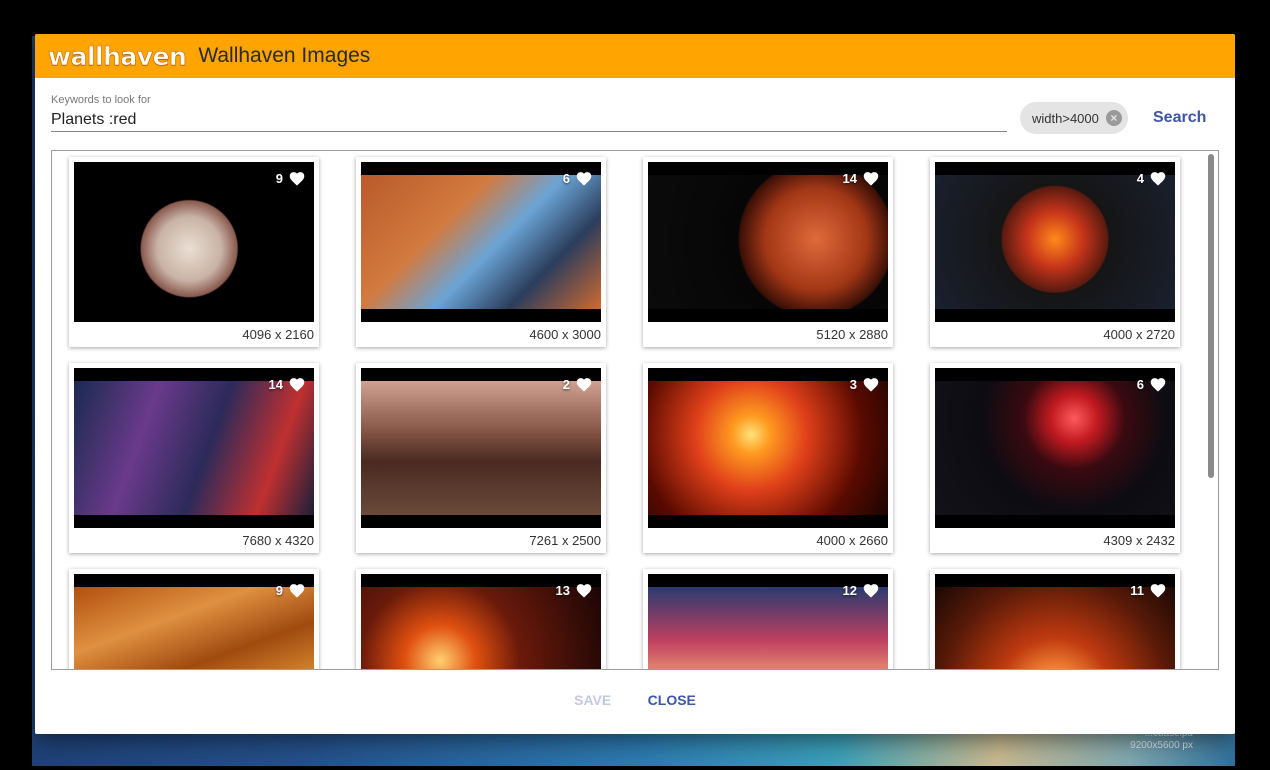 The height and width of the screenshot is (770, 1270). What do you see at coordinates (853, 384) in the screenshot?
I see `favorites-number: 3` at bounding box center [853, 384].